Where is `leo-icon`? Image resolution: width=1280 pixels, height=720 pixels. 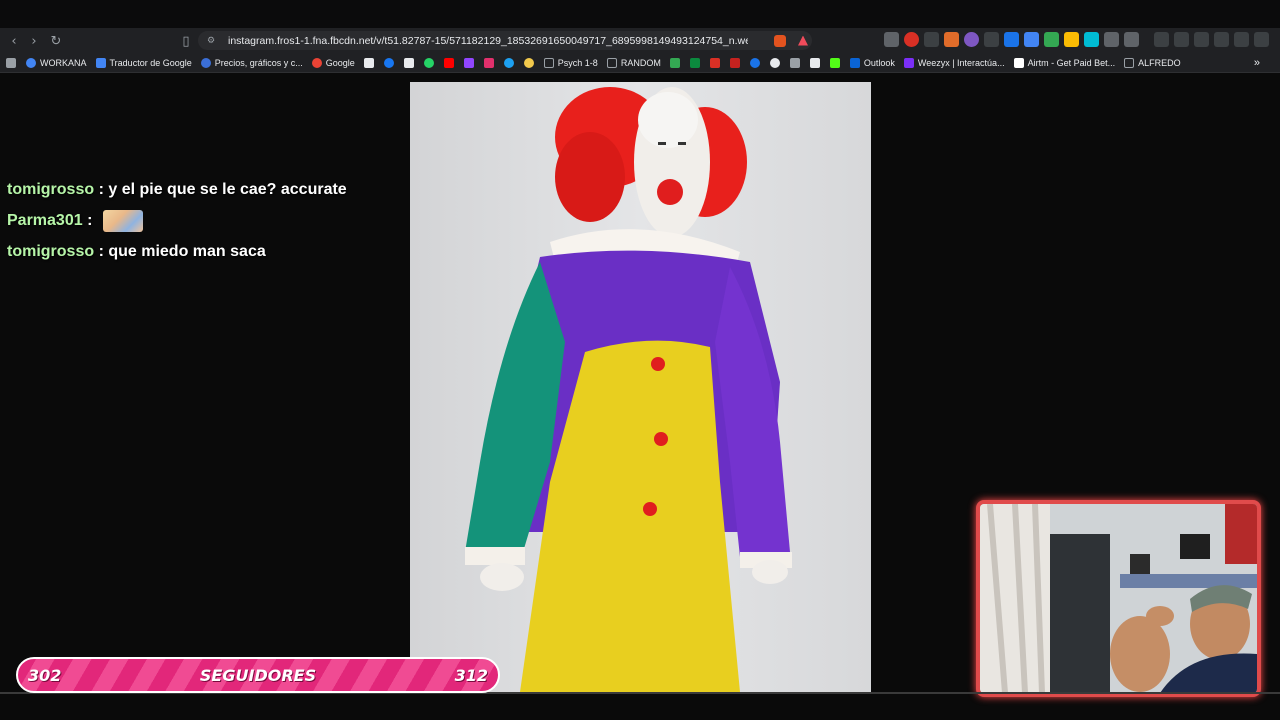
leo-icon is located at coordinates (1221, 39).